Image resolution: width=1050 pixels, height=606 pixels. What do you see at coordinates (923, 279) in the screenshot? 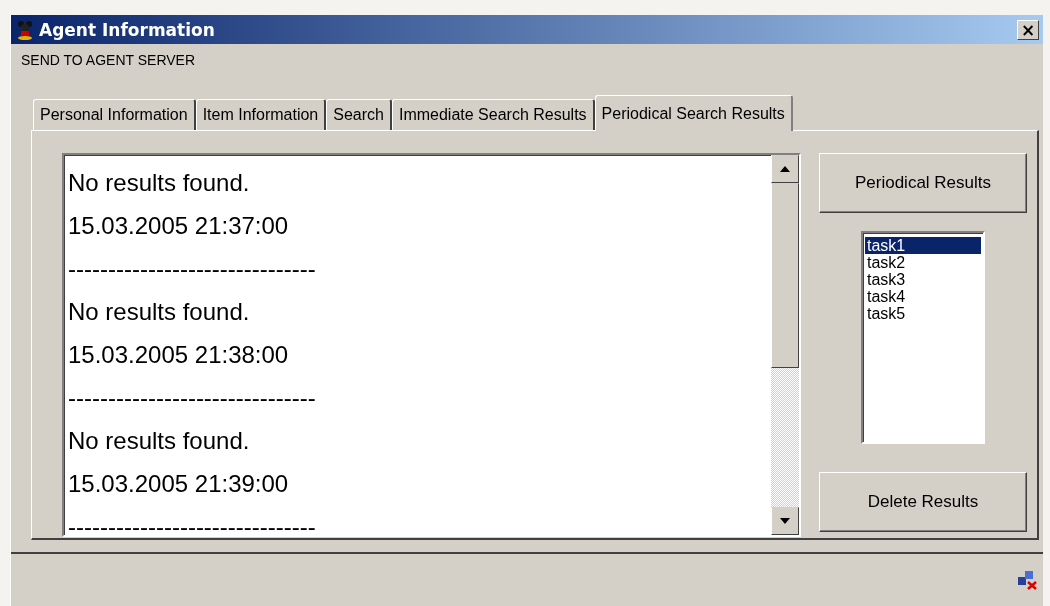
I see `task-item: task3` at bounding box center [923, 279].